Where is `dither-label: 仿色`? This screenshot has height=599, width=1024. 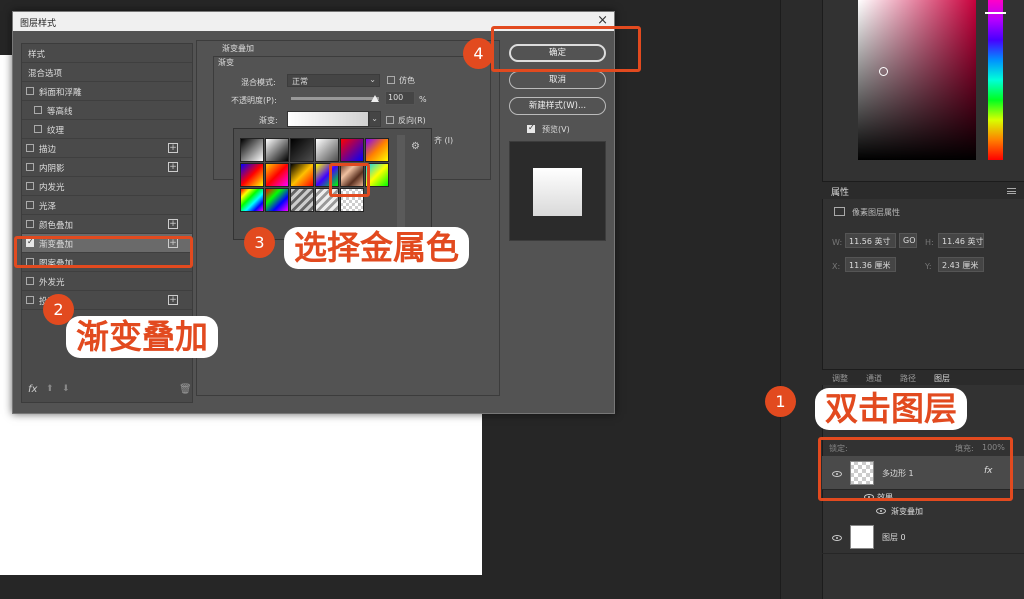 dither-label: 仿色 is located at coordinates (407, 80).